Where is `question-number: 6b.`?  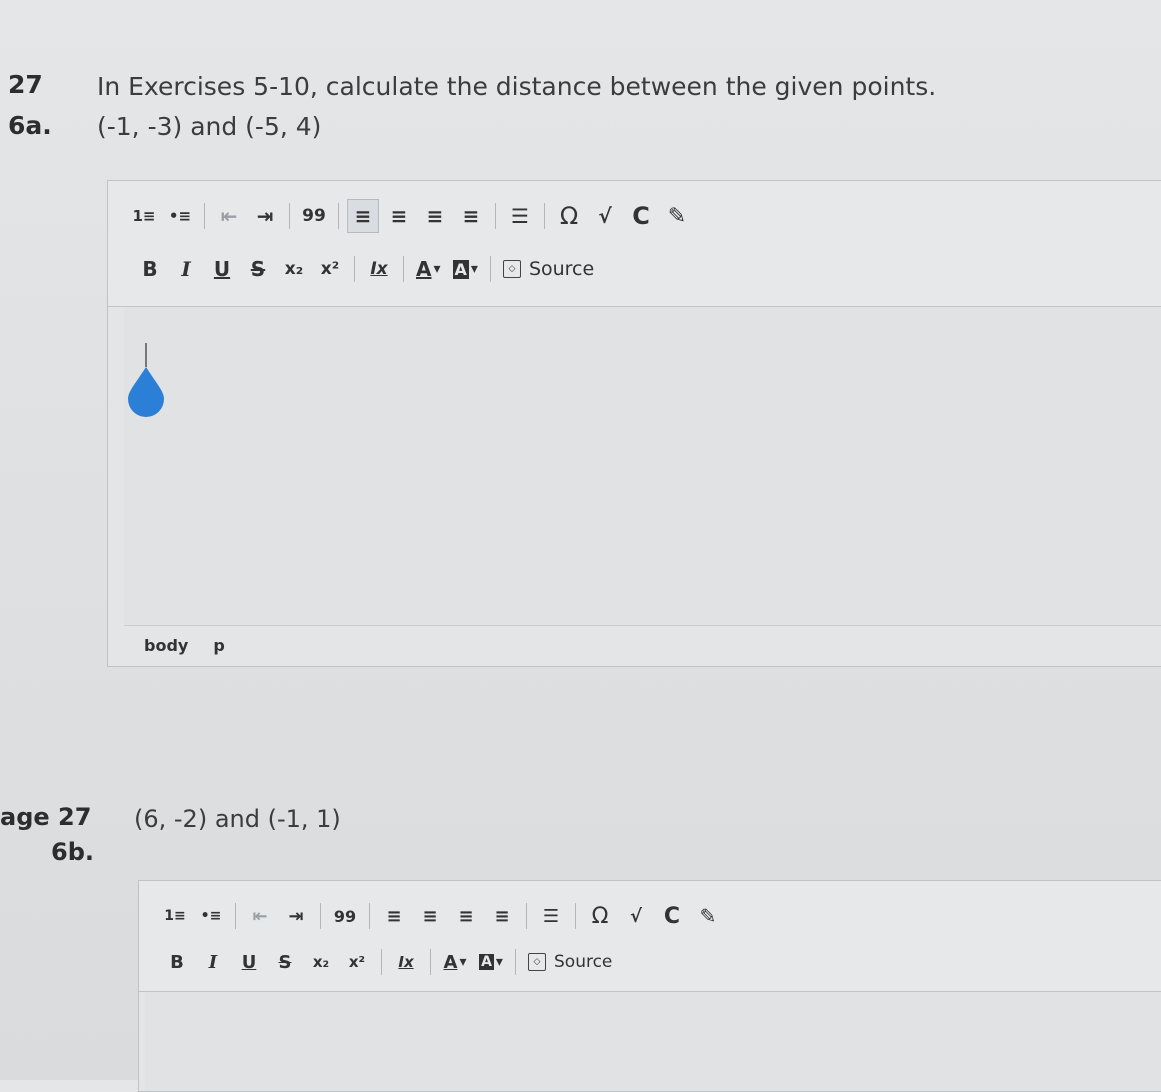
question-number: 6b. is located at coordinates (72, 852).